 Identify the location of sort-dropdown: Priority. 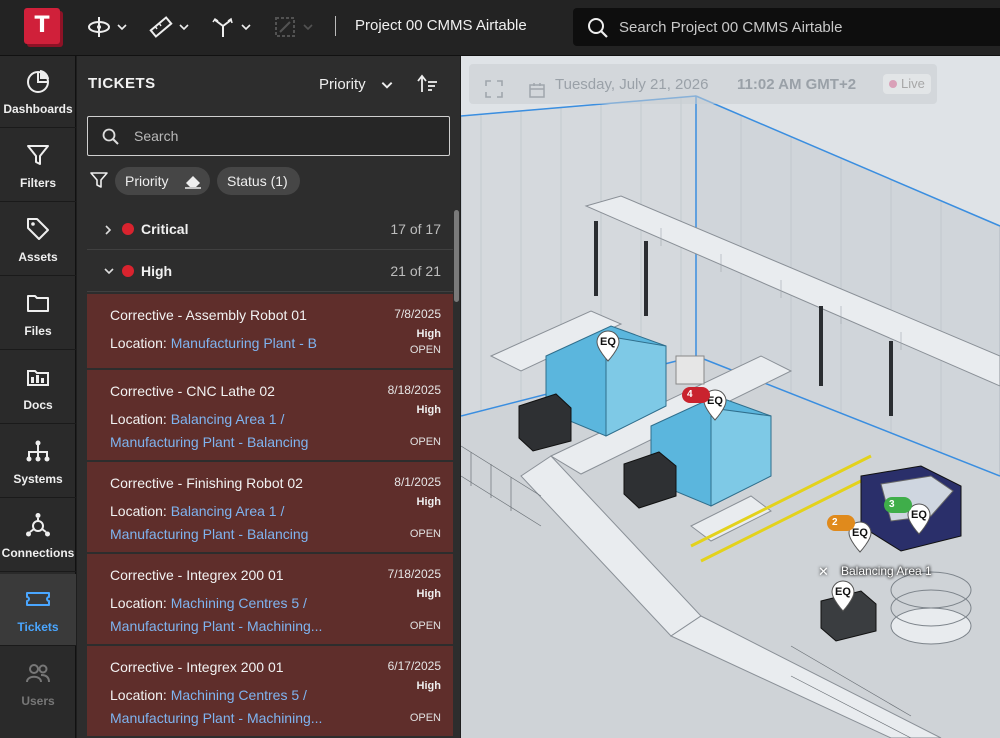
(342, 84).